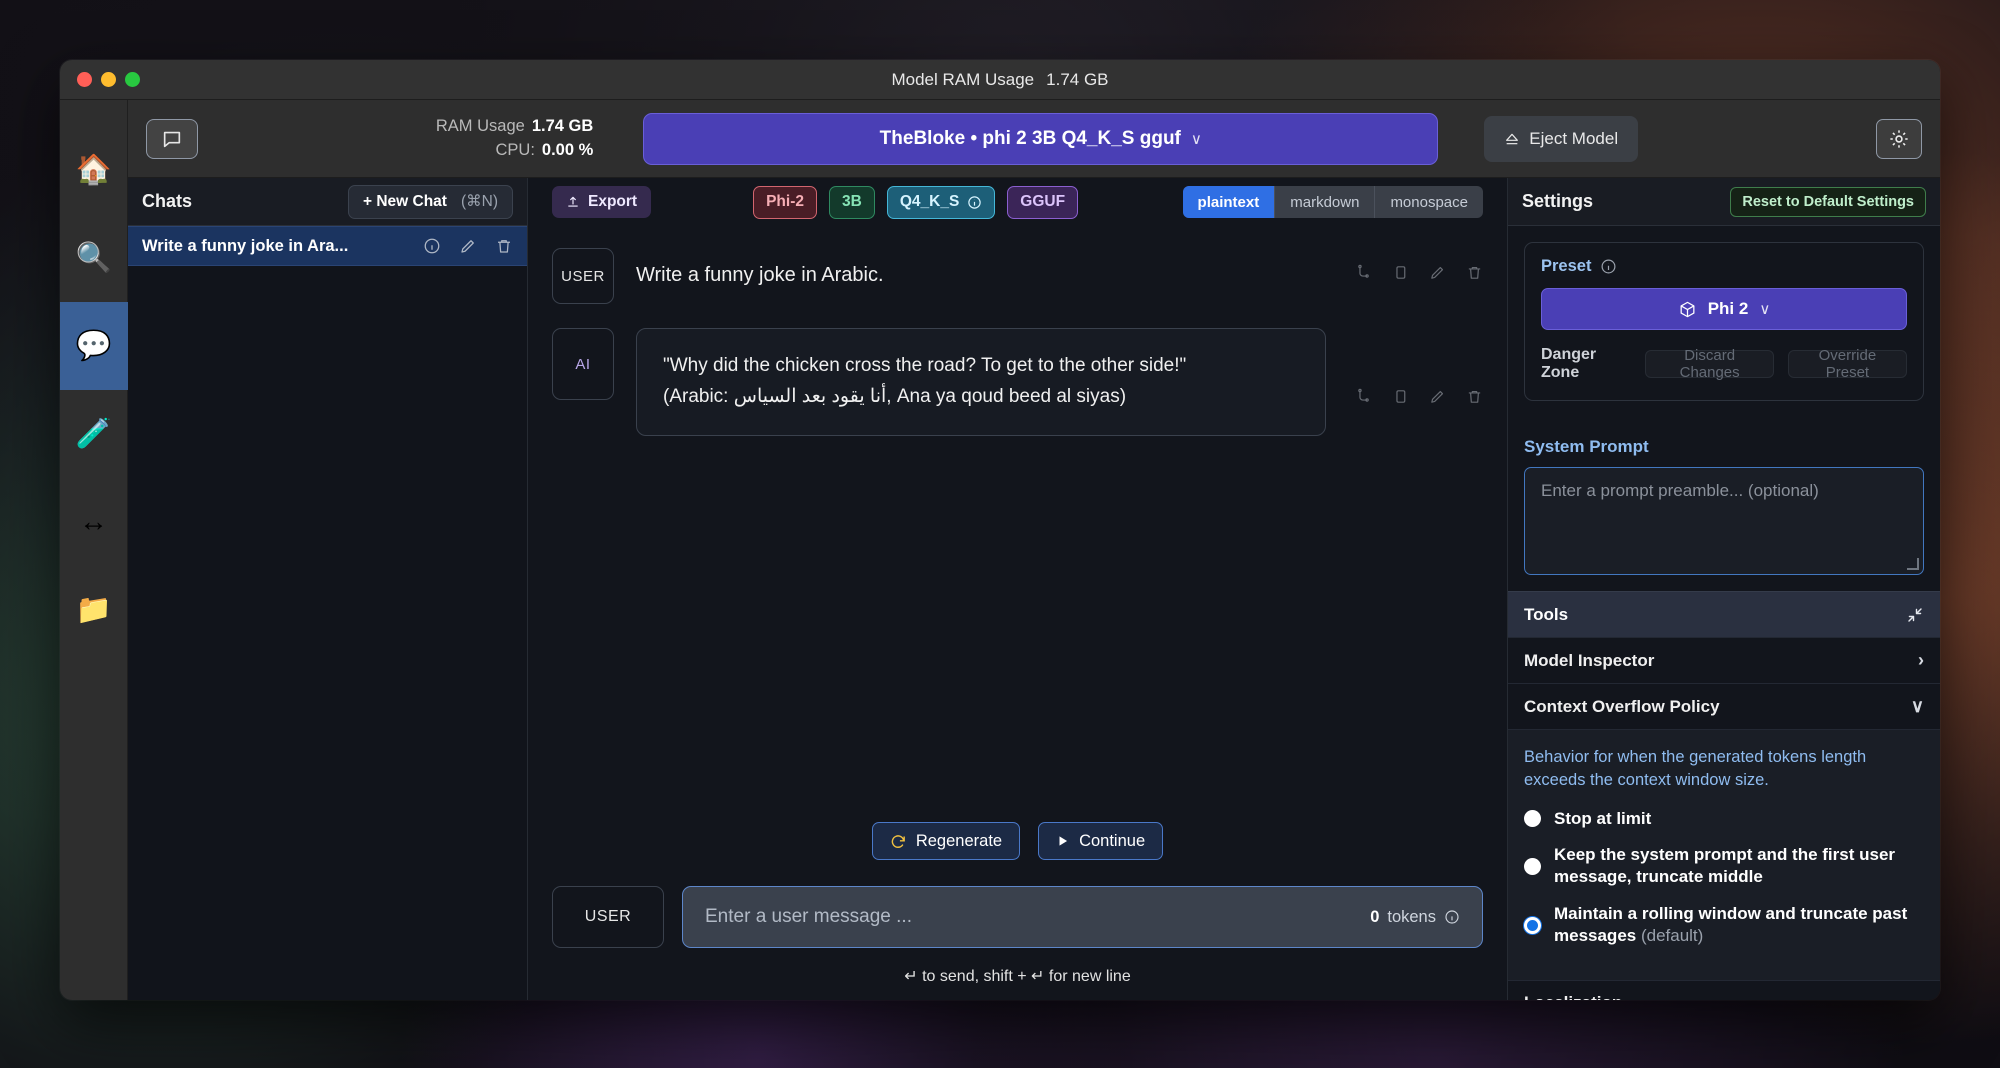 This screenshot has height=1068, width=2000. Describe the element at coordinates (1917, 706) in the screenshot. I see `chevron-down-icon: ∨` at that location.